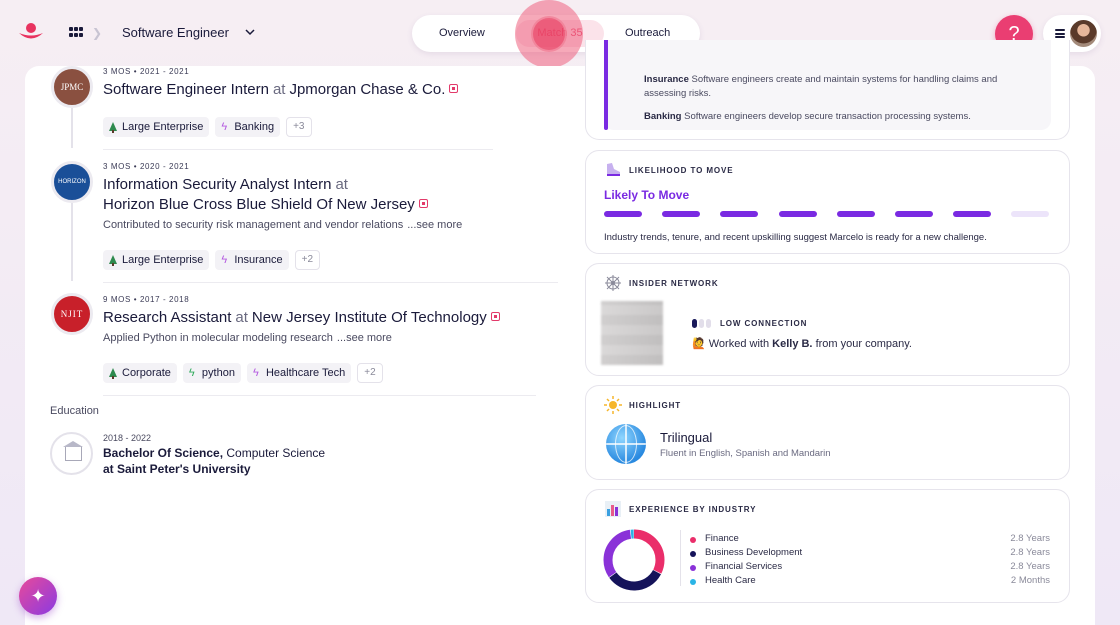  What do you see at coordinates (72, 182) in the screenshot?
I see `company-logo-horizon: HORIZON` at bounding box center [72, 182].